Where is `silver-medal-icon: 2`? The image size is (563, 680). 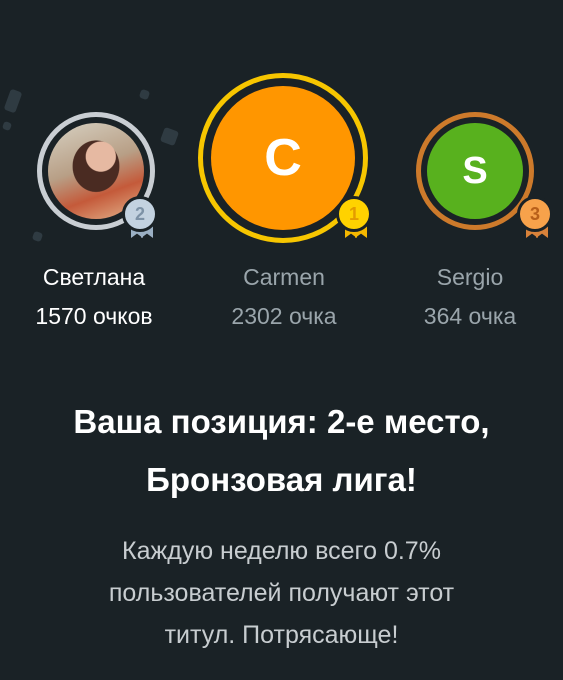
silver-medal-icon: 2 is located at coordinates (142, 218).